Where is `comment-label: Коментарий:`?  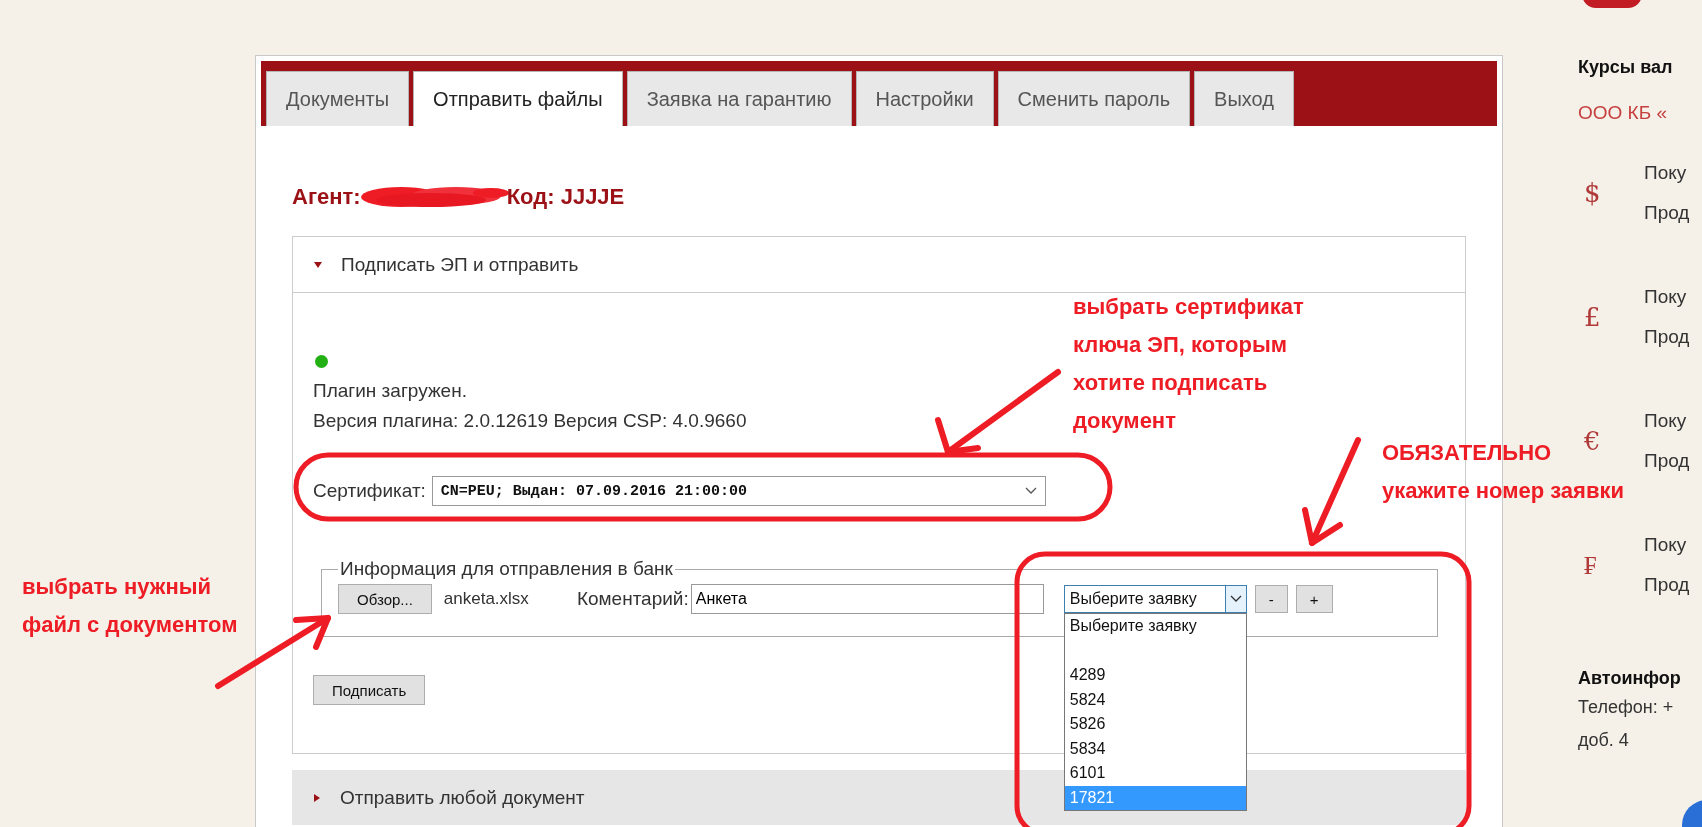
comment-label: Коментарий: is located at coordinates (632, 599).